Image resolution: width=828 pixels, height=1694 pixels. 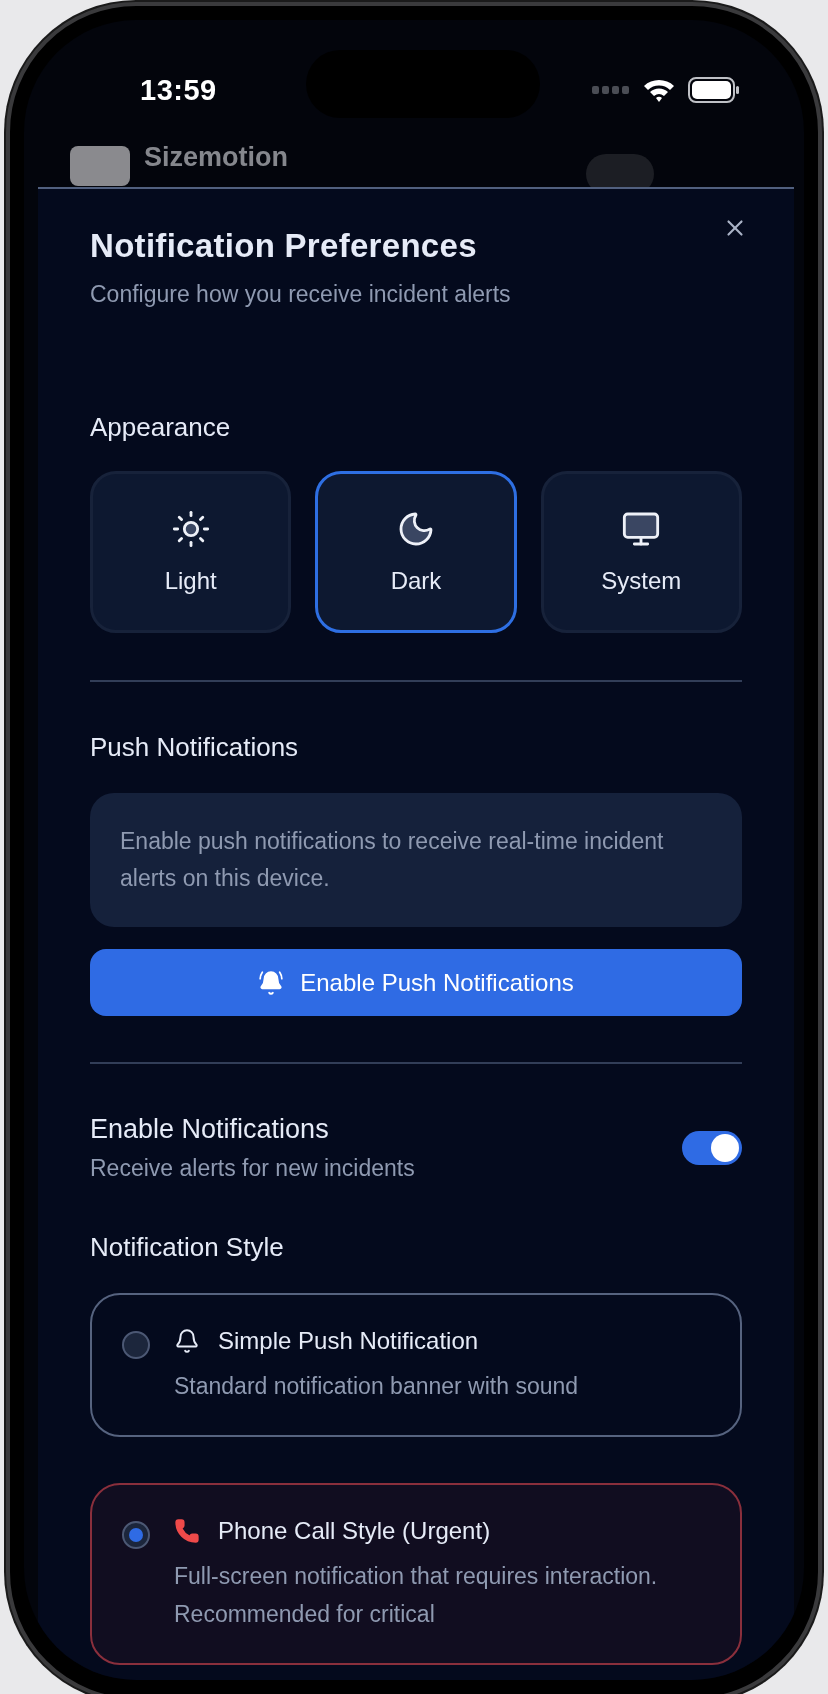 I want to click on status-time: 13:59, so click(x=178, y=90).